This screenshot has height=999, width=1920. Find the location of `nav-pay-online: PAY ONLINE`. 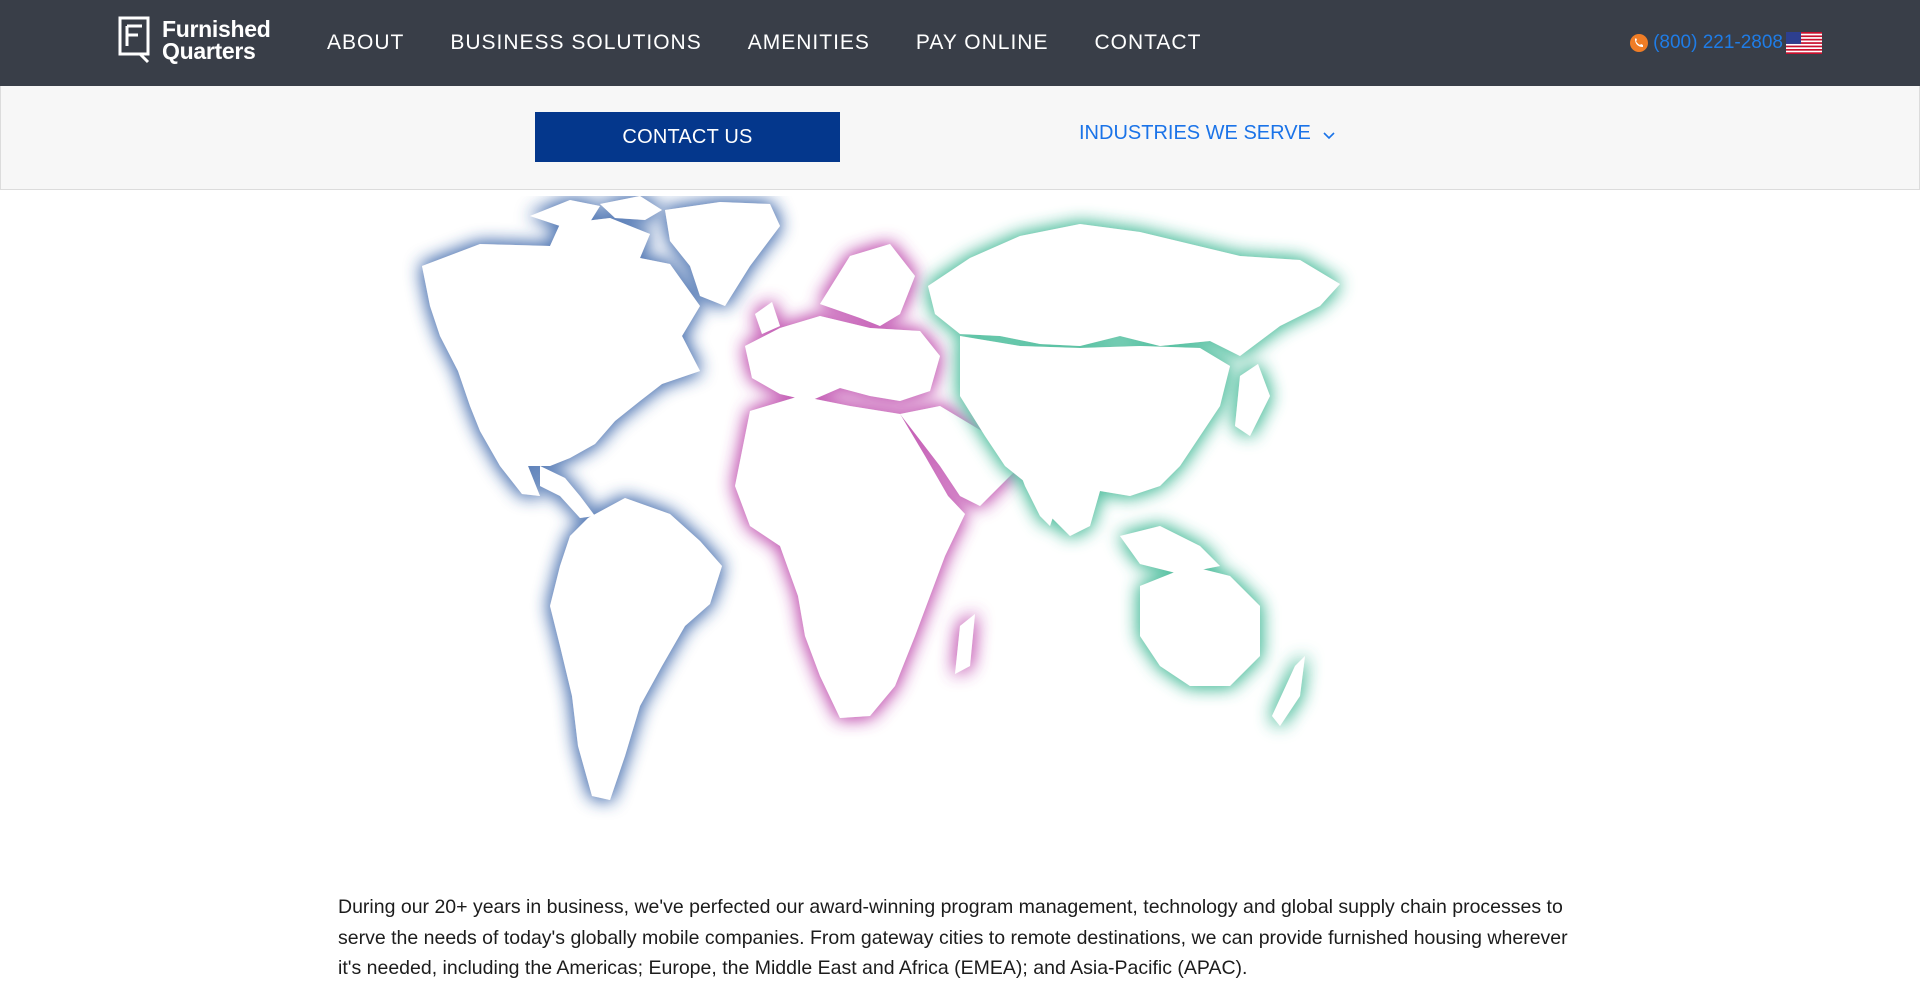

nav-pay-online: PAY ONLINE is located at coordinates (982, 43).